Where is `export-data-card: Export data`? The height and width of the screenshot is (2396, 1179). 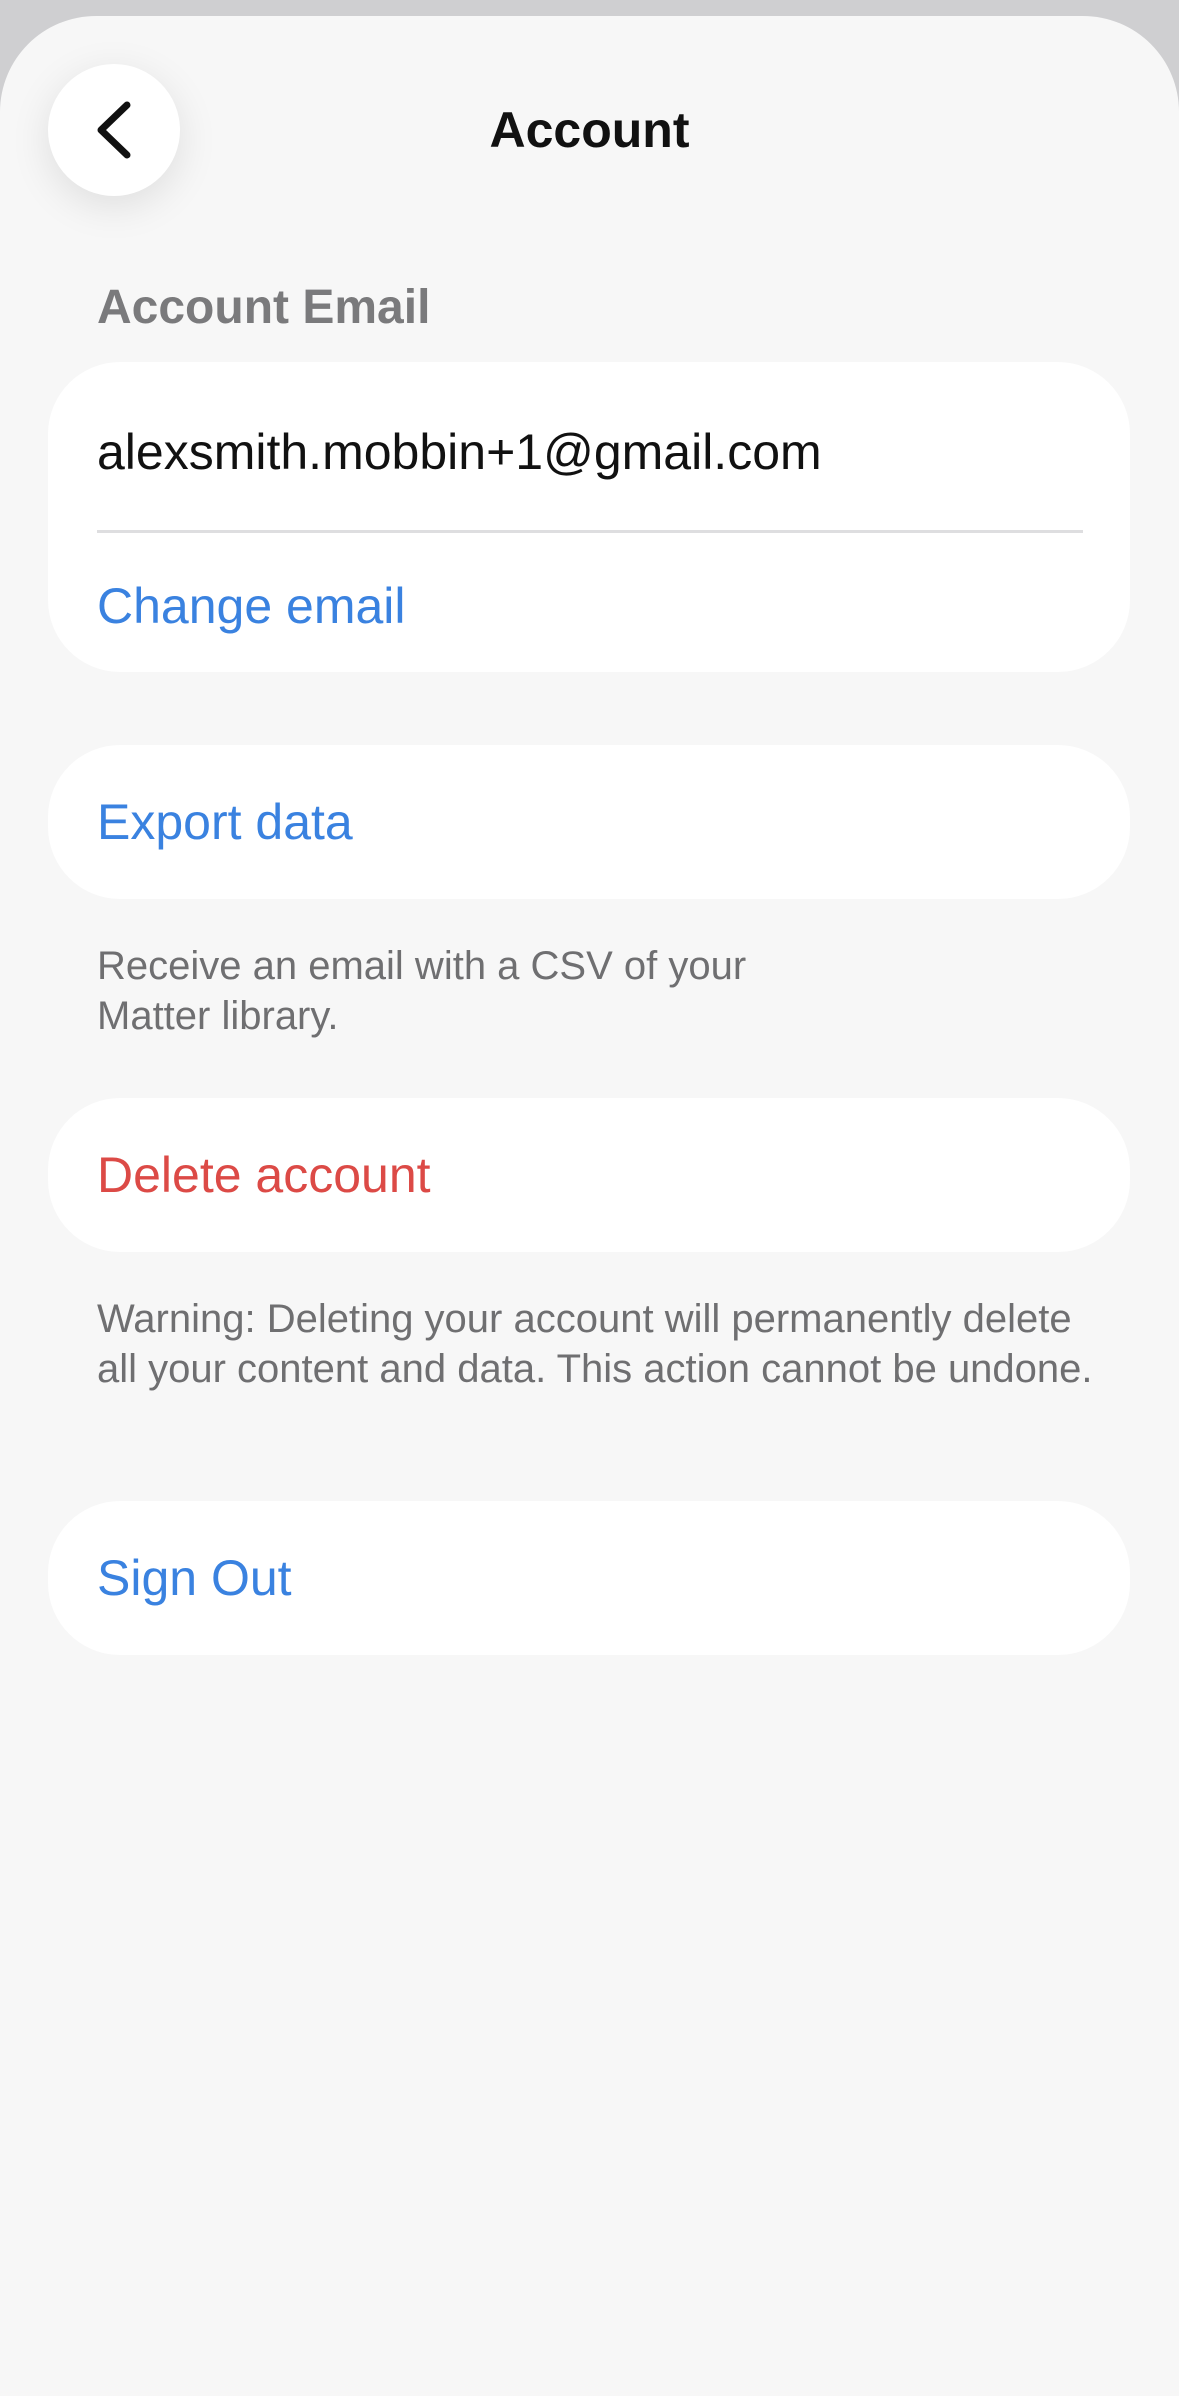 export-data-card: Export data is located at coordinates (589, 822).